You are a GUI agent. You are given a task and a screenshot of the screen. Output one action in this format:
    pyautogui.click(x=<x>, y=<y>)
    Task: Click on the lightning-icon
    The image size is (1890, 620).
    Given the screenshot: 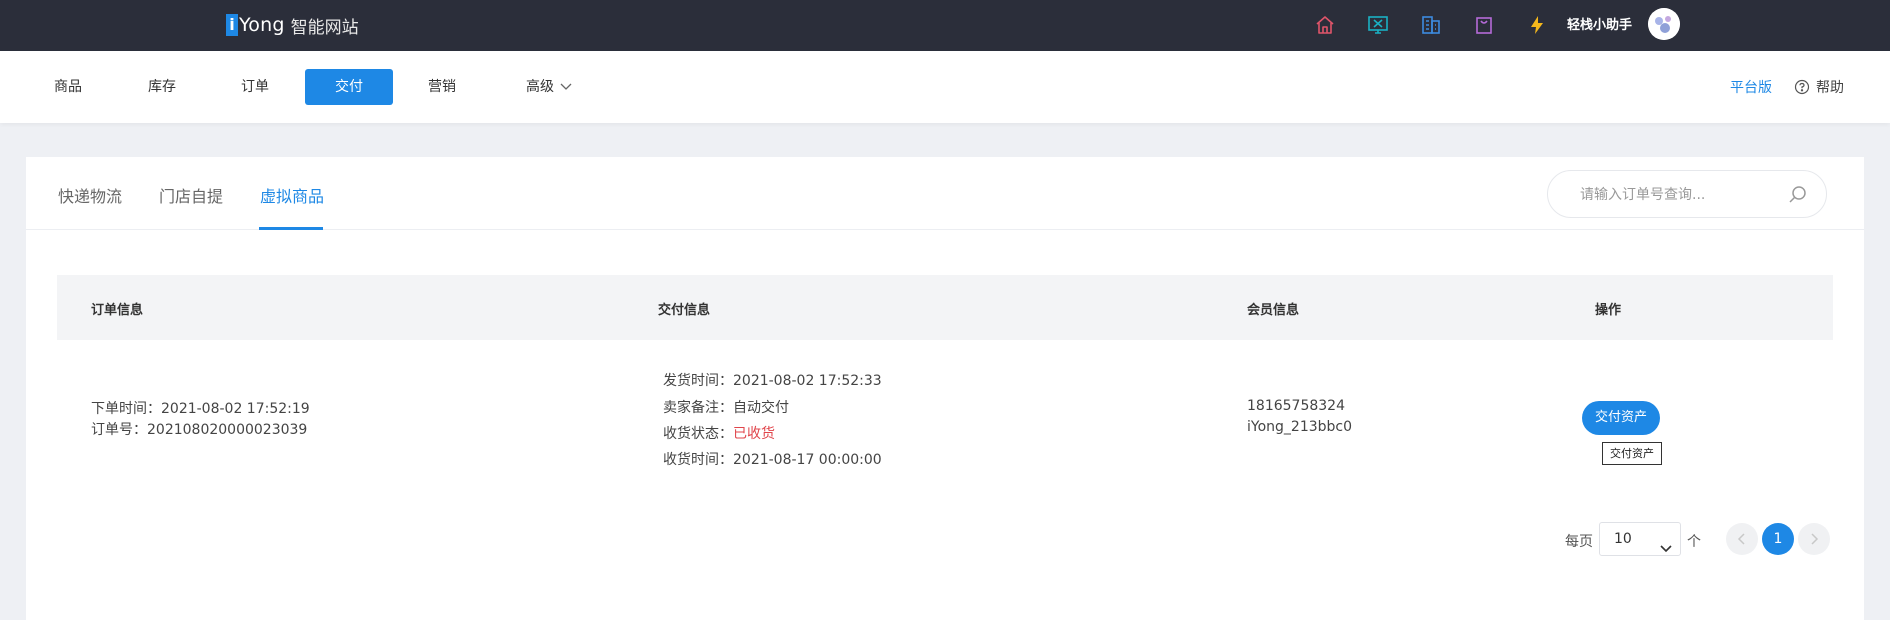 What is the action you would take?
    pyautogui.click(x=1537, y=25)
    